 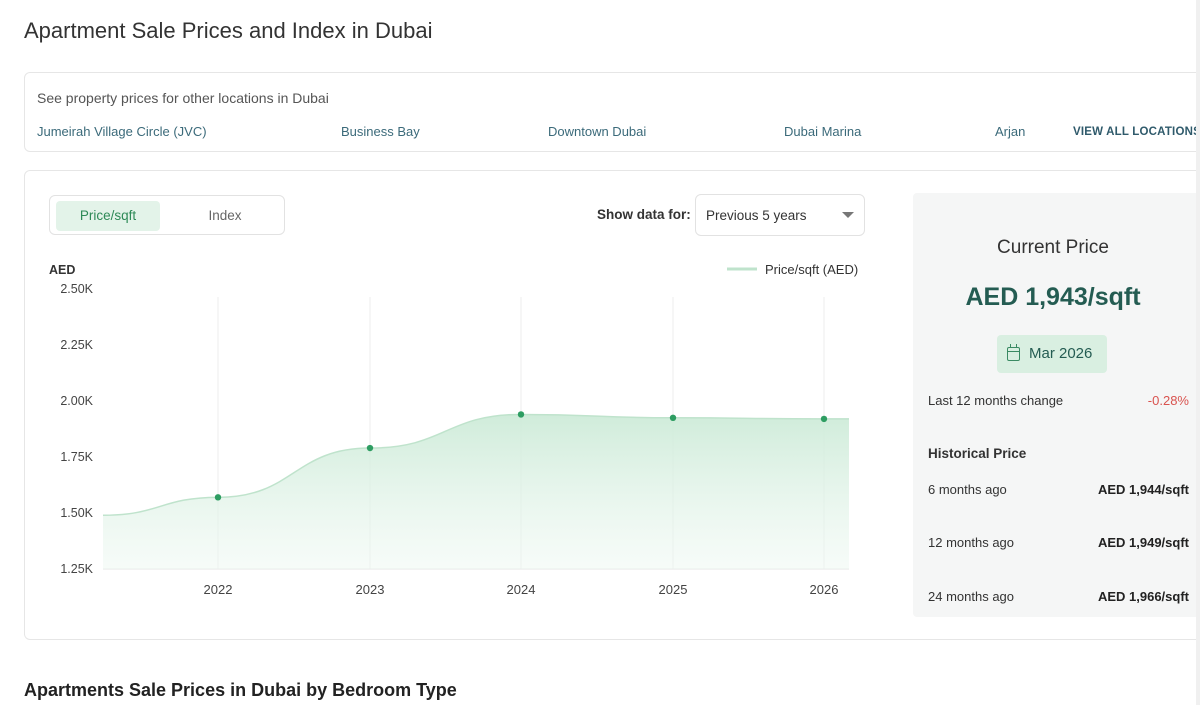 What do you see at coordinates (811, 269) in the screenshot?
I see `legend-label: Price/sqft (AED)` at bounding box center [811, 269].